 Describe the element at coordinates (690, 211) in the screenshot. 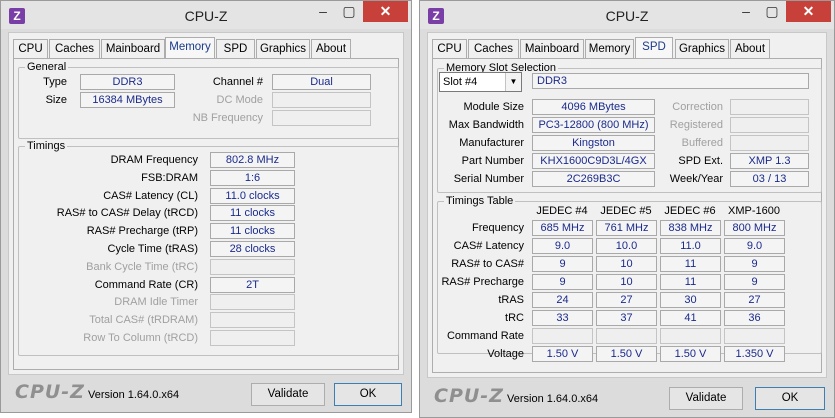

I see `column-header: JEDEC #6` at that location.